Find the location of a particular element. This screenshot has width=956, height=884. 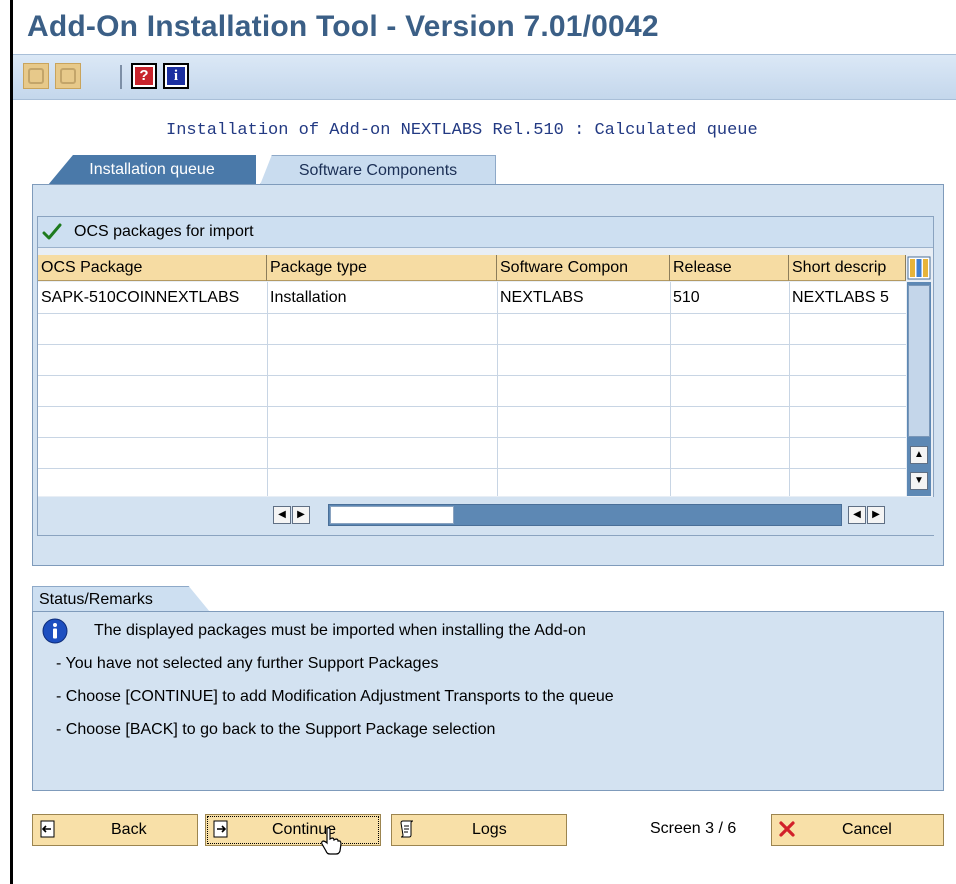

column-header-software-component: Software Compon is located at coordinates (583, 268).